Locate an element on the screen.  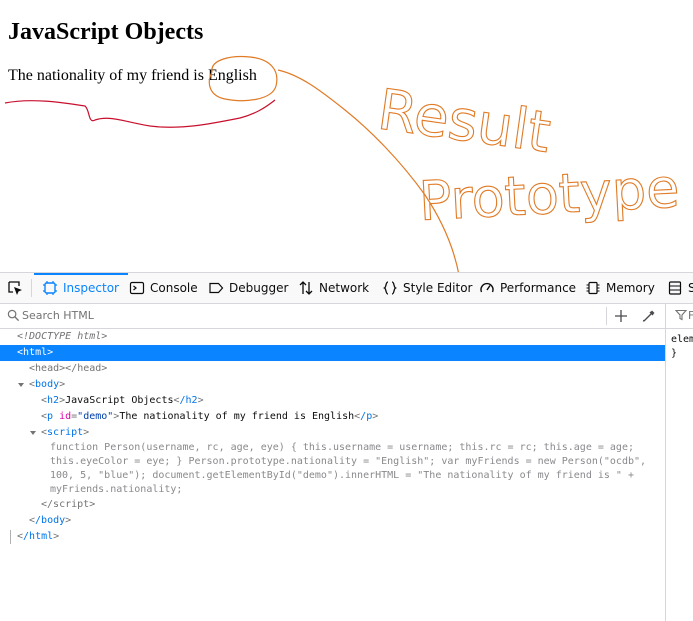
filter-icon is located at coordinates (681, 315).